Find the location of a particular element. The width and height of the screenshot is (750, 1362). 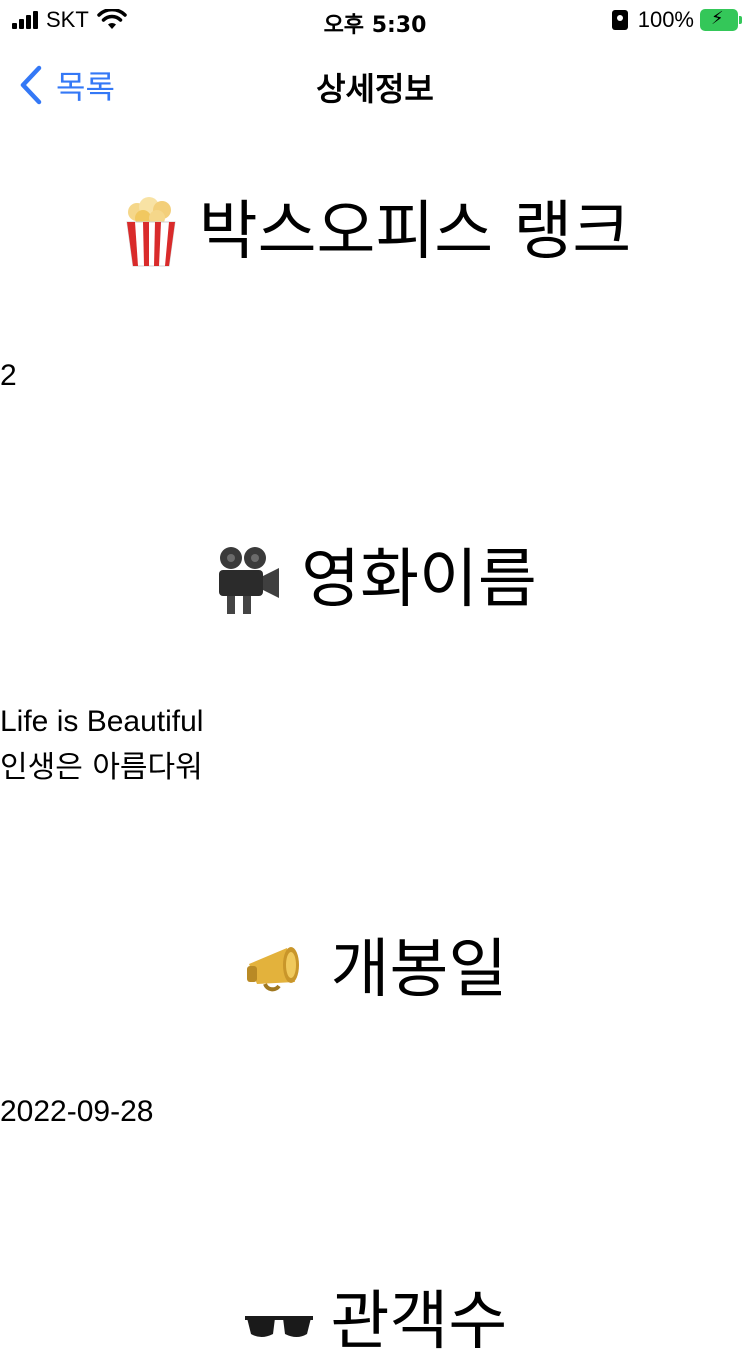

id-card-icon is located at coordinates (619, 20).